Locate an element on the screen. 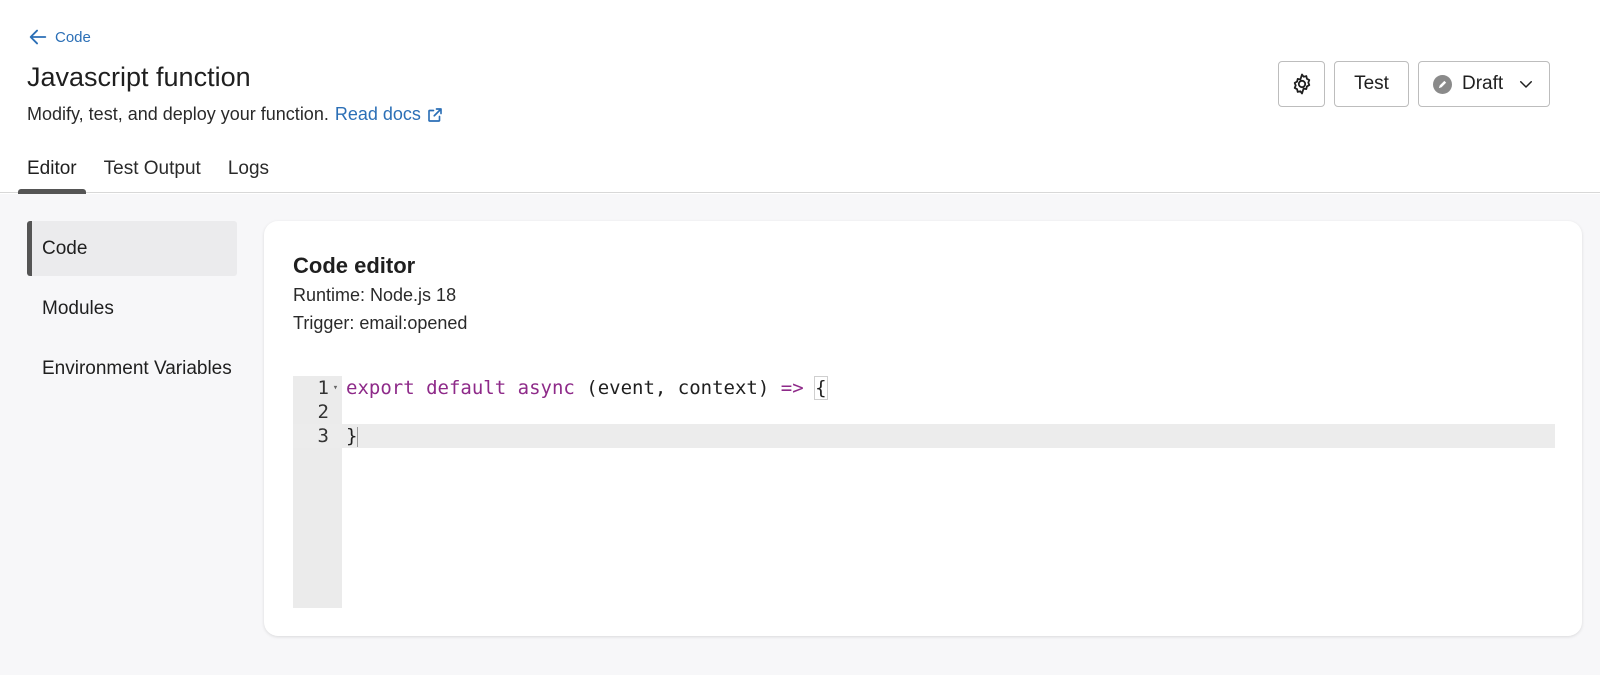 The height and width of the screenshot is (675, 1600). line-code: } is located at coordinates (350, 436).